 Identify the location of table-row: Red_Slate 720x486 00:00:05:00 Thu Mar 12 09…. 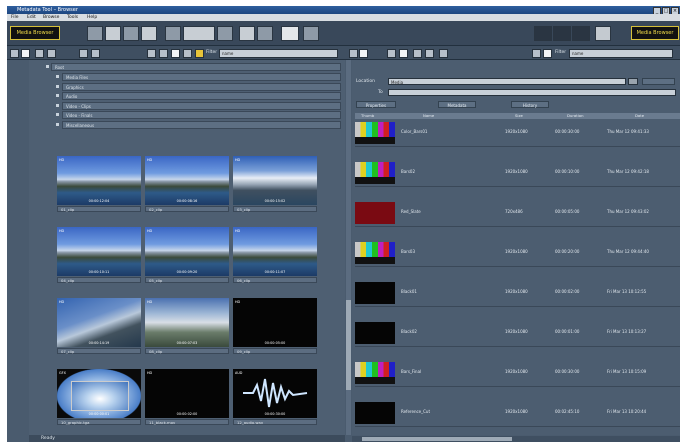
(517, 213).